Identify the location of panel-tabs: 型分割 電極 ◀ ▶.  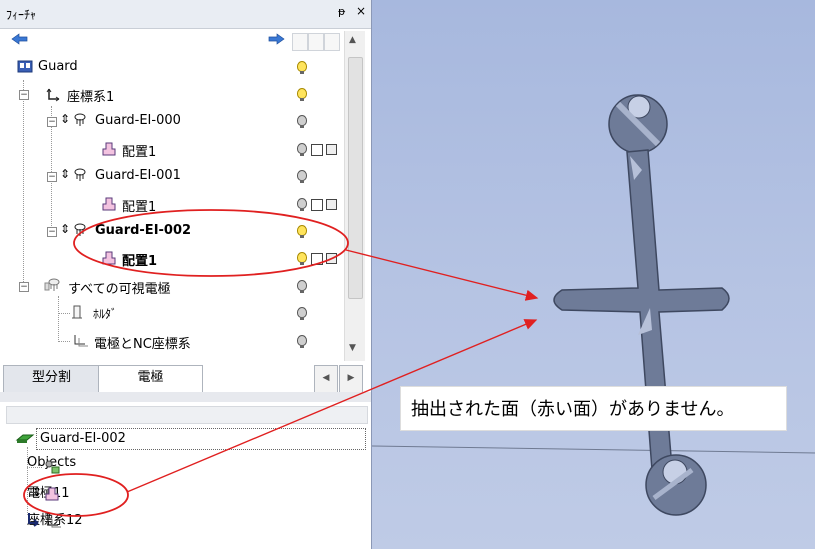
(185, 377).